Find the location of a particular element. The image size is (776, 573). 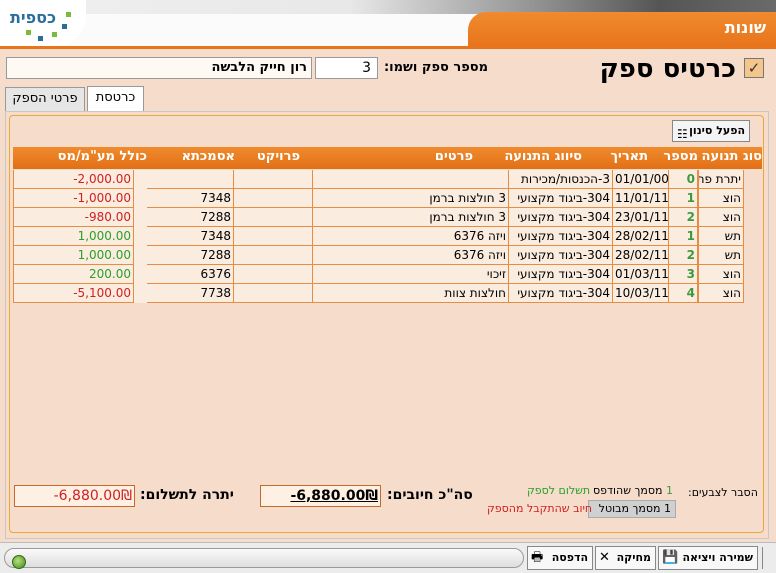

cell-reference is located at coordinates (190, 179).